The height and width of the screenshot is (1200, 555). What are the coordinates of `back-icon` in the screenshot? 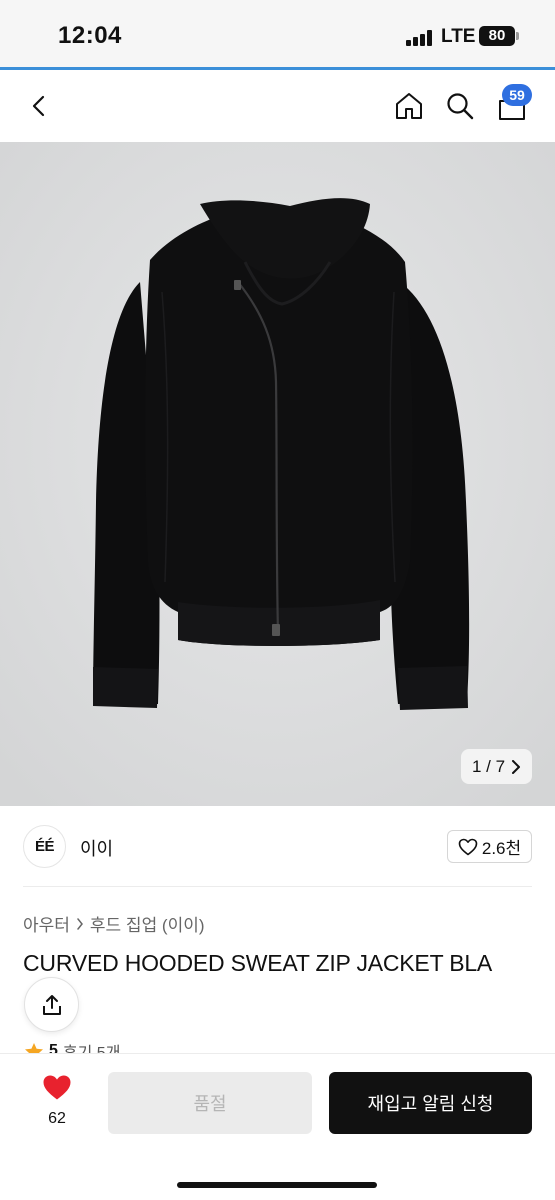 It's located at (38, 106).